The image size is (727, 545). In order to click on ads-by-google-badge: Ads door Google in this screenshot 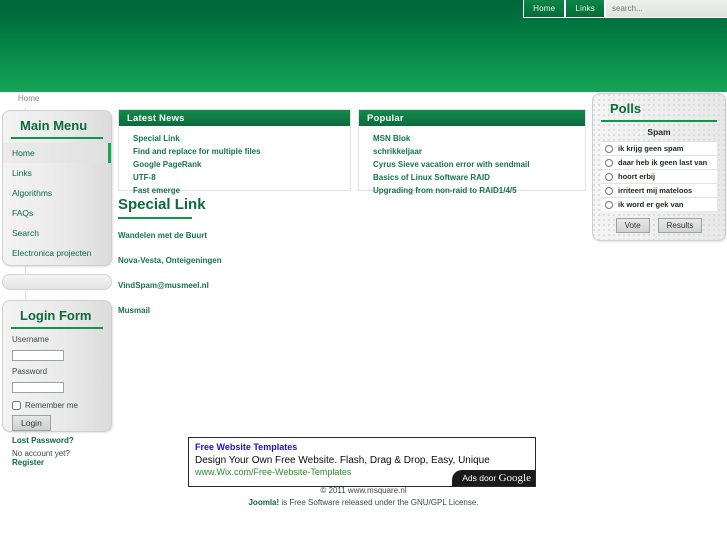, I will do `click(493, 478)`.